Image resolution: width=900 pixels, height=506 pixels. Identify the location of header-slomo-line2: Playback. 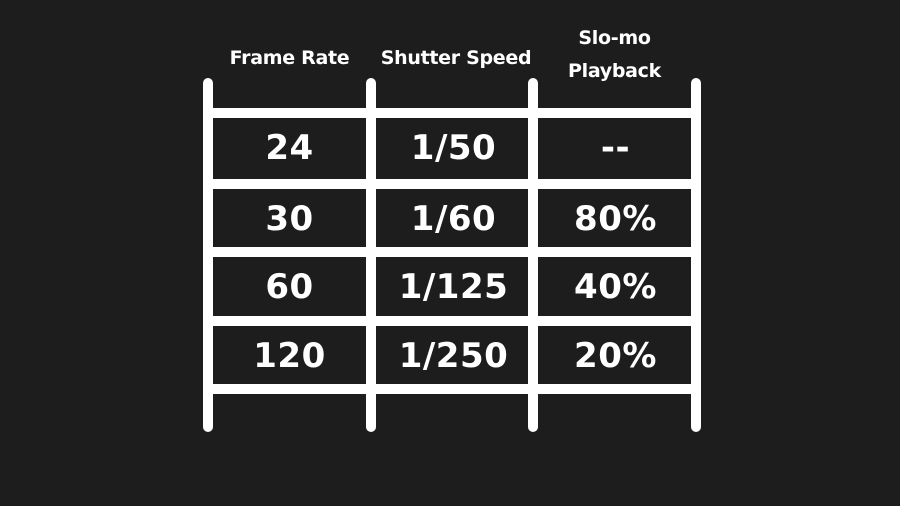
(614, 71).